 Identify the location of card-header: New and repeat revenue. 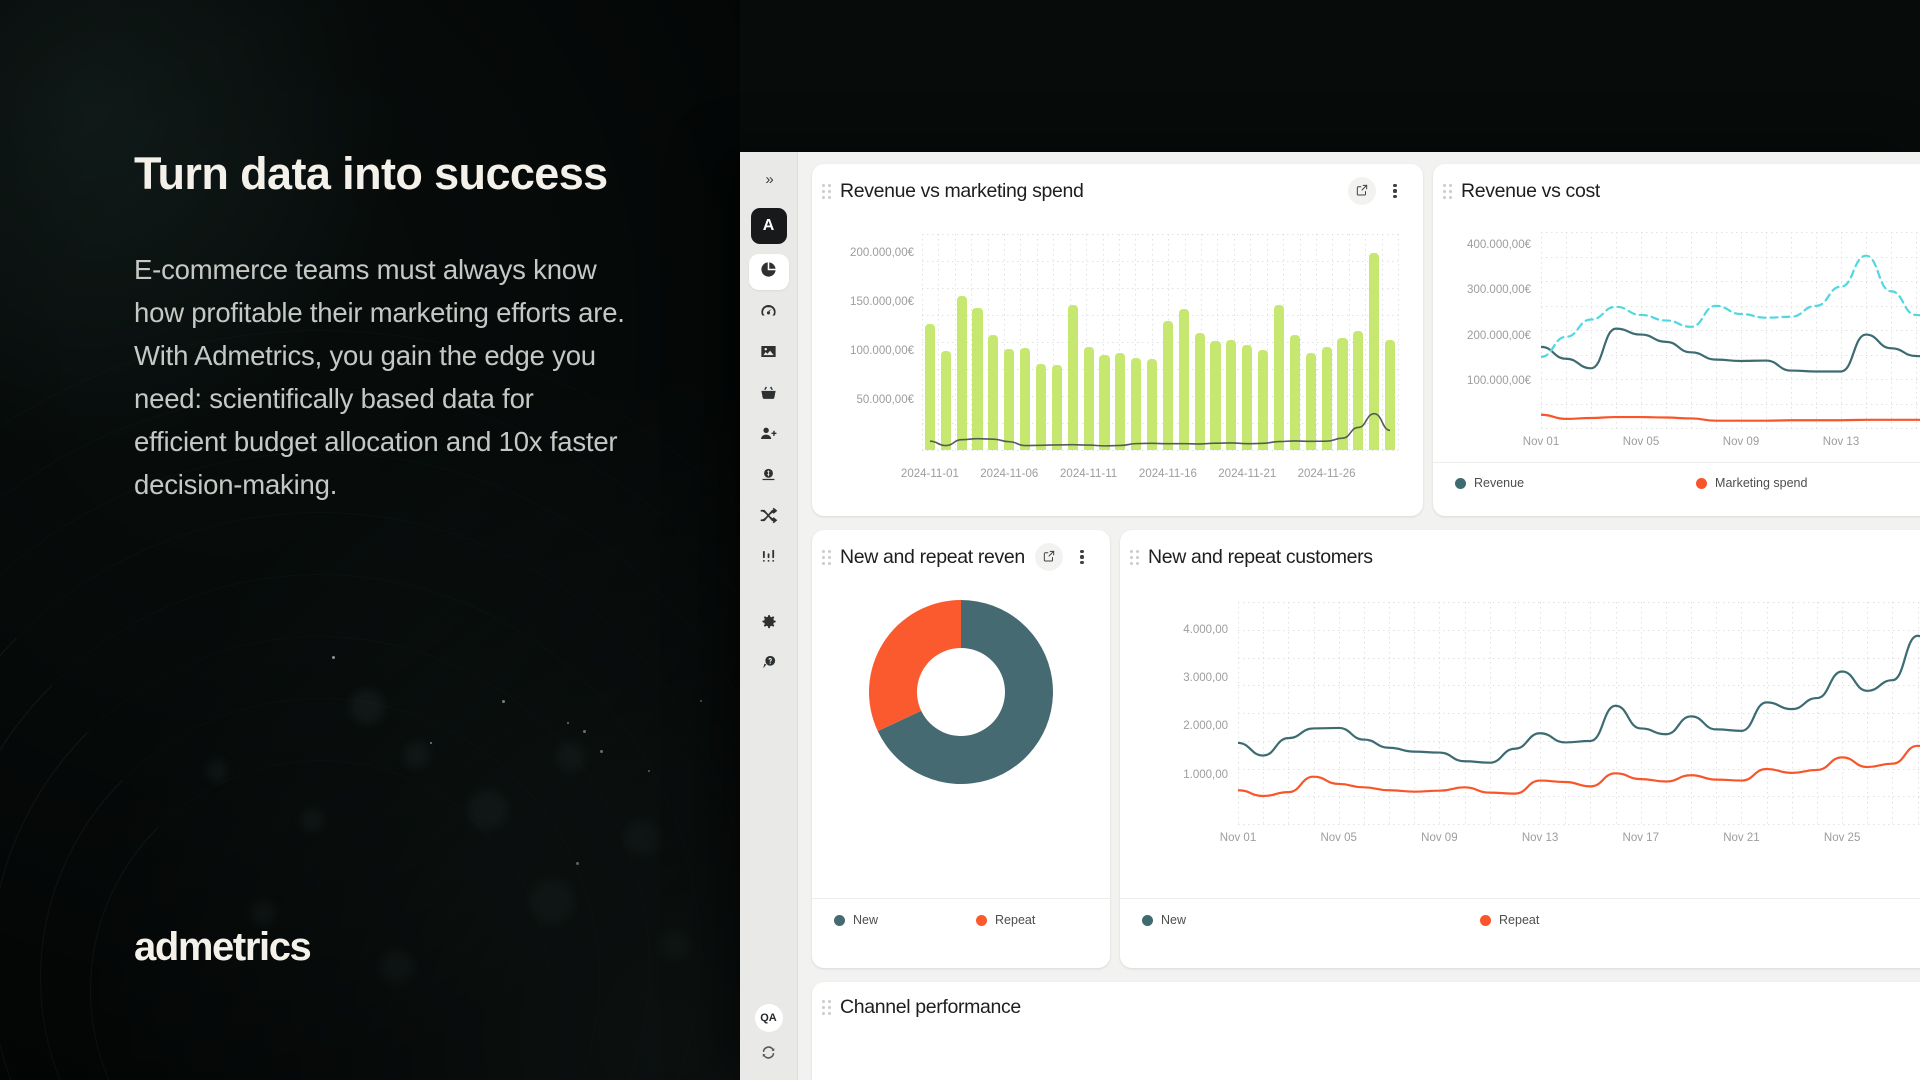
(961, 557).